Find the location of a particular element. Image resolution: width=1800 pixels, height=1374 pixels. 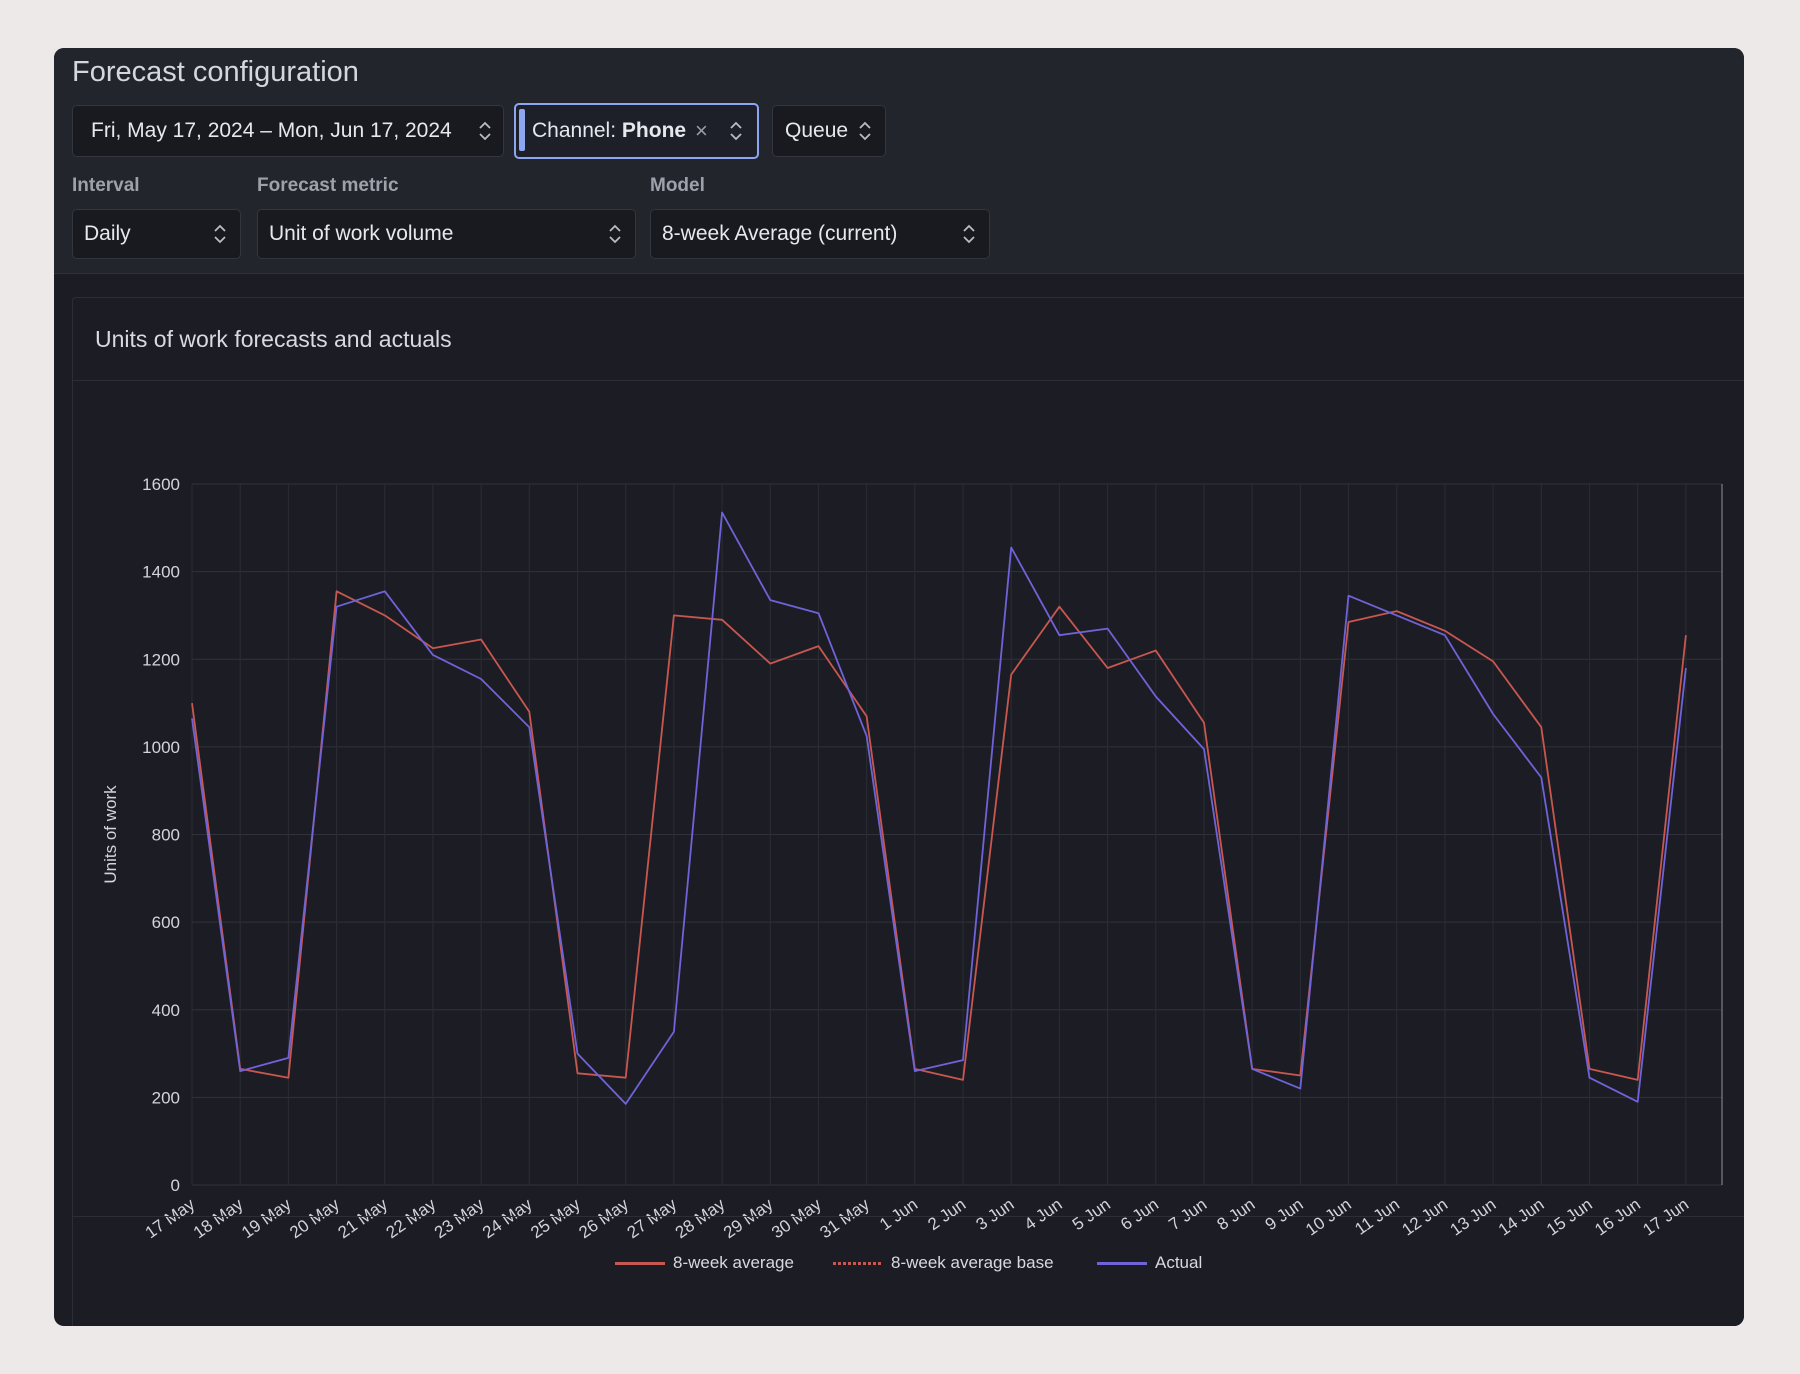

channel-accent-bar is located at coordinates (522, 130).